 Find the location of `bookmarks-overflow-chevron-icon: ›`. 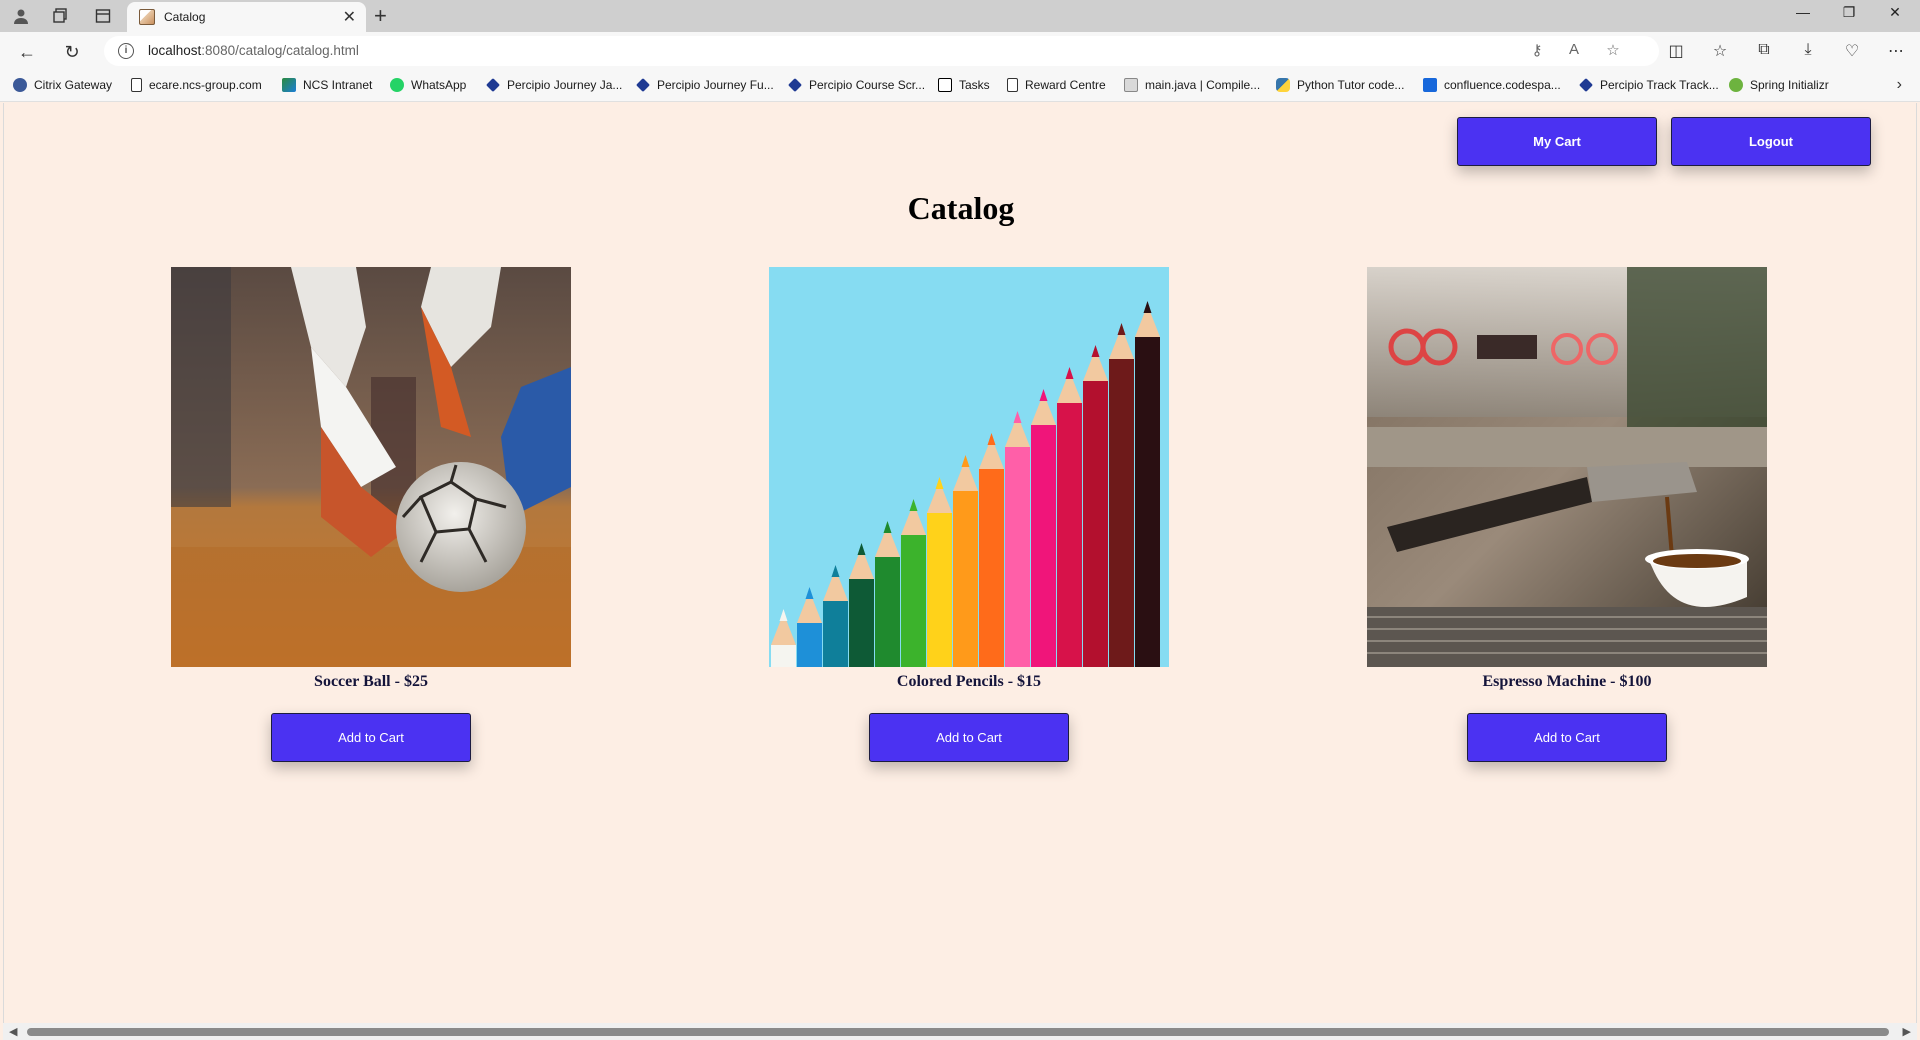

bookmarks-overflow-chevron-icon: › is located at coordinates (1899, 85).